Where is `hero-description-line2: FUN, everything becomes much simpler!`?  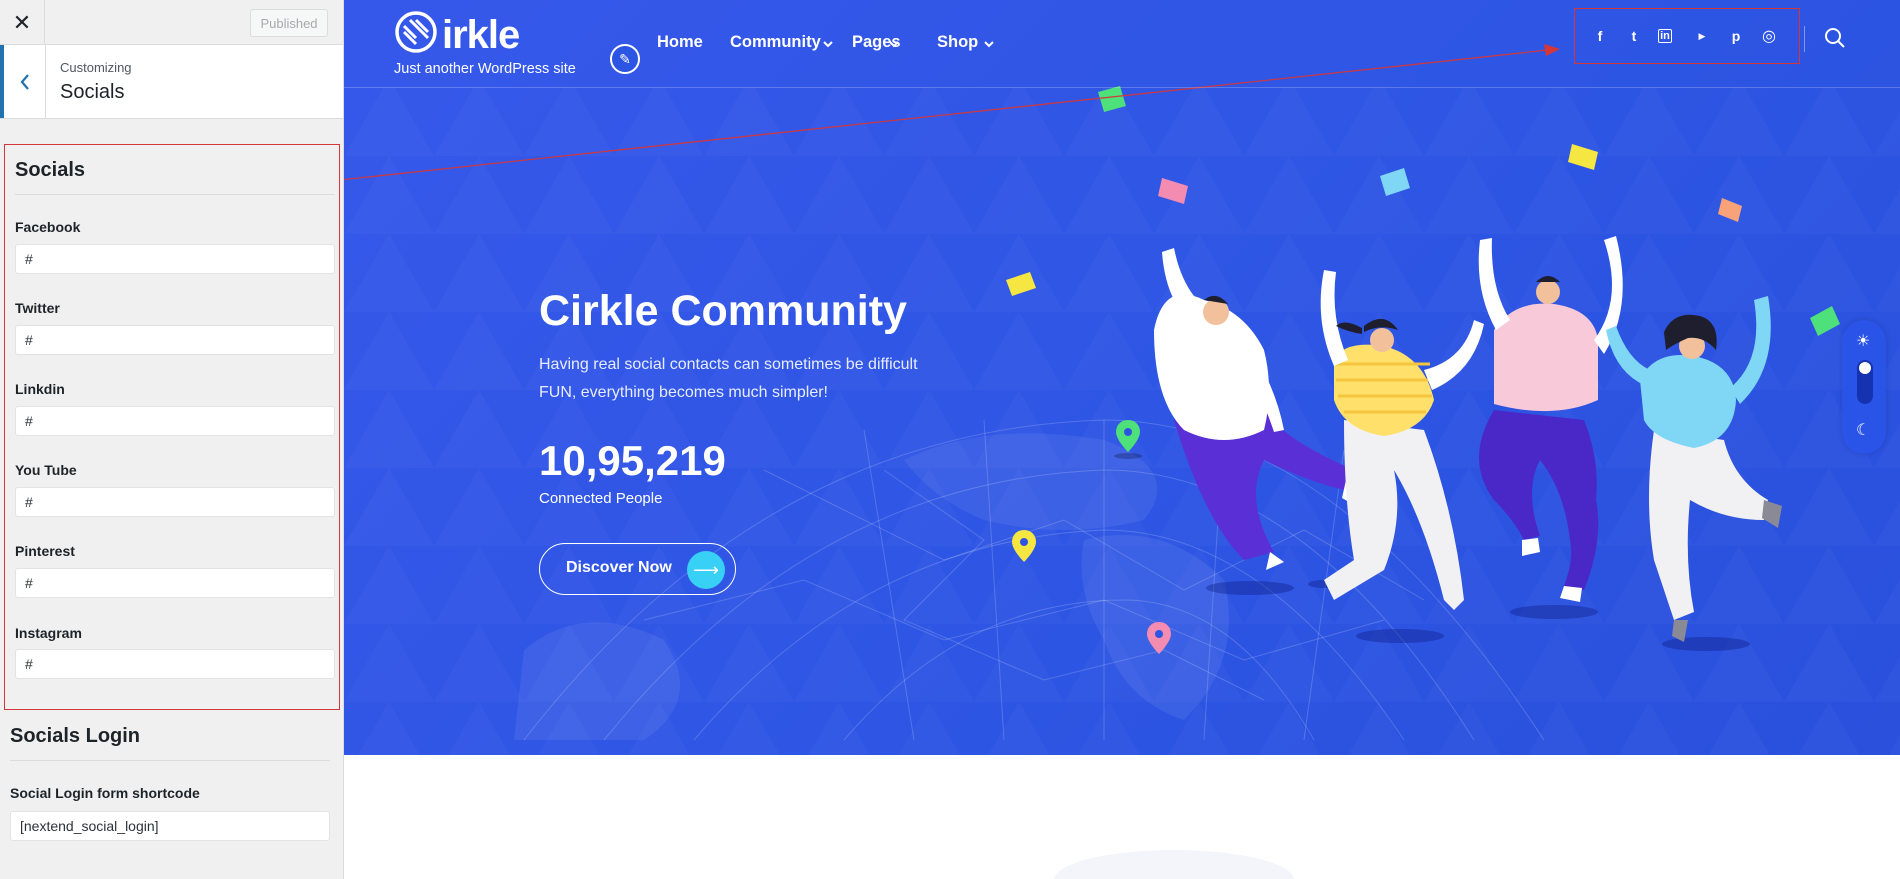
hero-description-line2: FUN, everything becomes much simpler! is located at coordinates (683, 392).